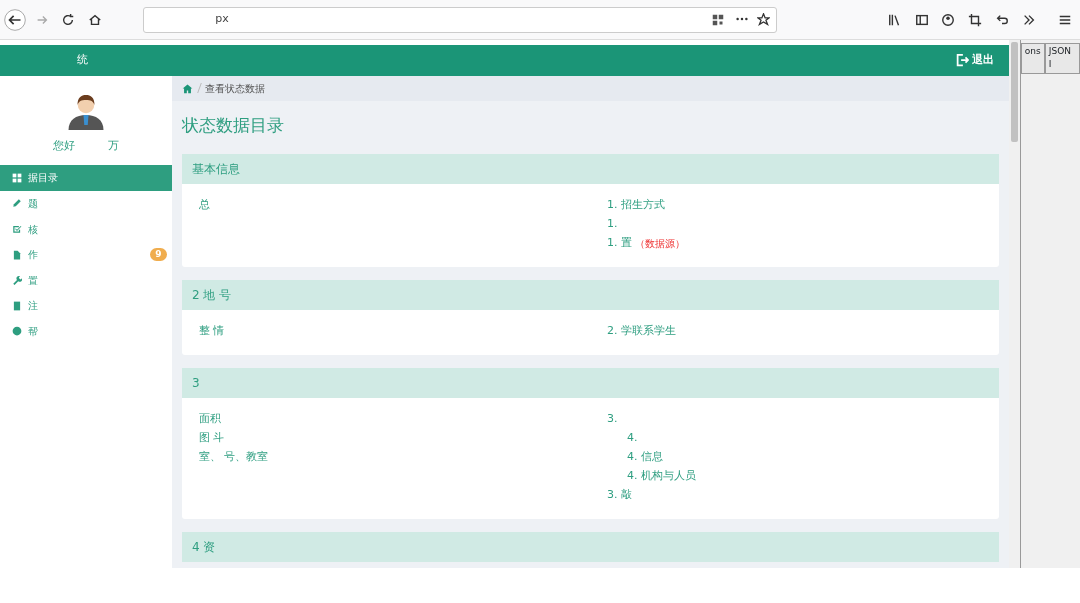 The height and width of the screenshot is (603, 1080). Describe the element at coordinates (99, 306) in the screenshot. I see `sidebar-item: 注` at that location.